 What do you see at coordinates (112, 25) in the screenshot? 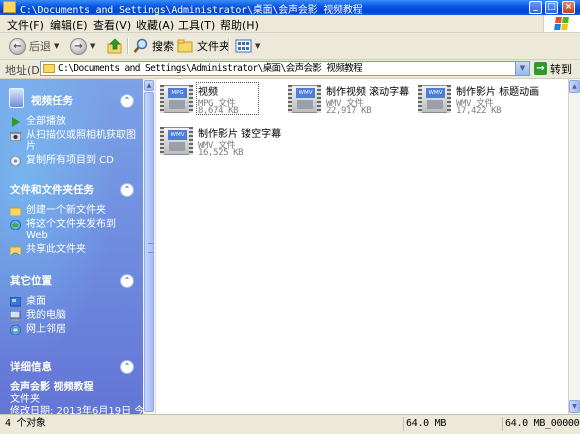
I see `menu-view: 查看(V)` at bounding box center [112, 25].